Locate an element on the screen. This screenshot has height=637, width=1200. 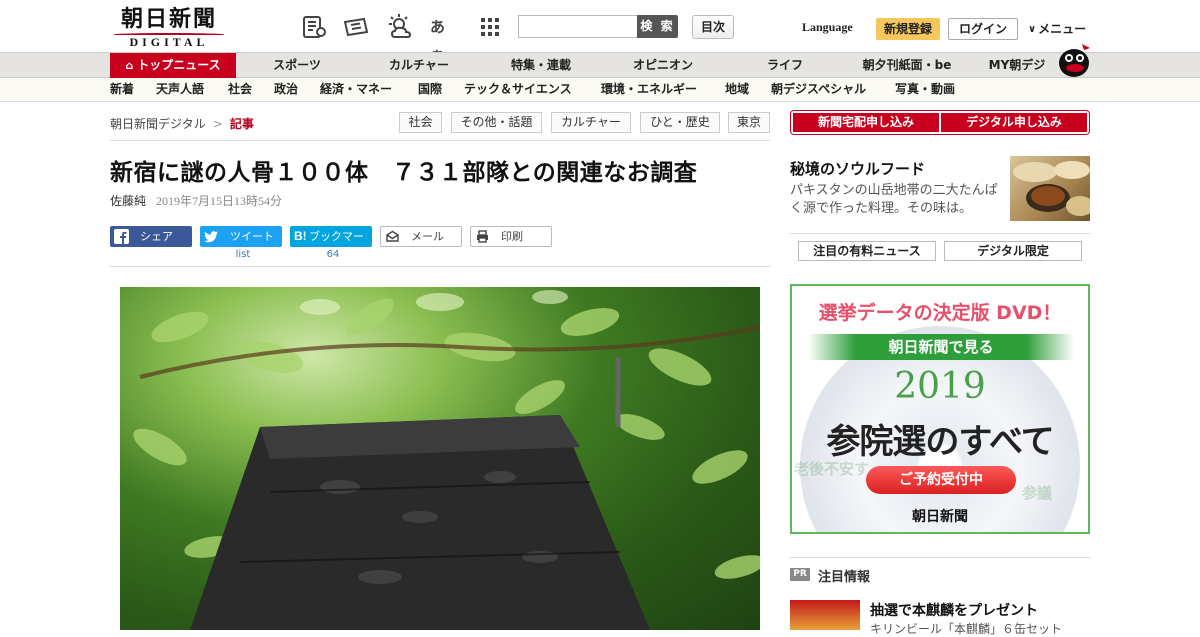
ad-brand-logo: 朝日新聞 is located at coordinates (940, 517).